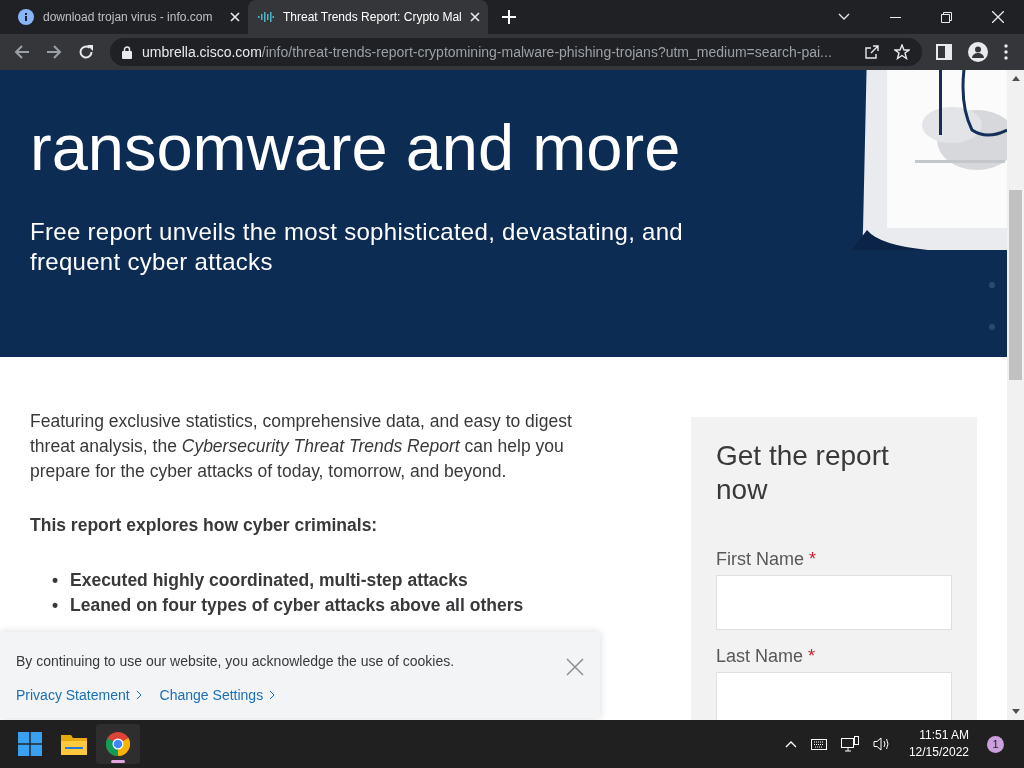  I want to click on list-heading: This report explores how cyber criminals:, so click(204, 525).